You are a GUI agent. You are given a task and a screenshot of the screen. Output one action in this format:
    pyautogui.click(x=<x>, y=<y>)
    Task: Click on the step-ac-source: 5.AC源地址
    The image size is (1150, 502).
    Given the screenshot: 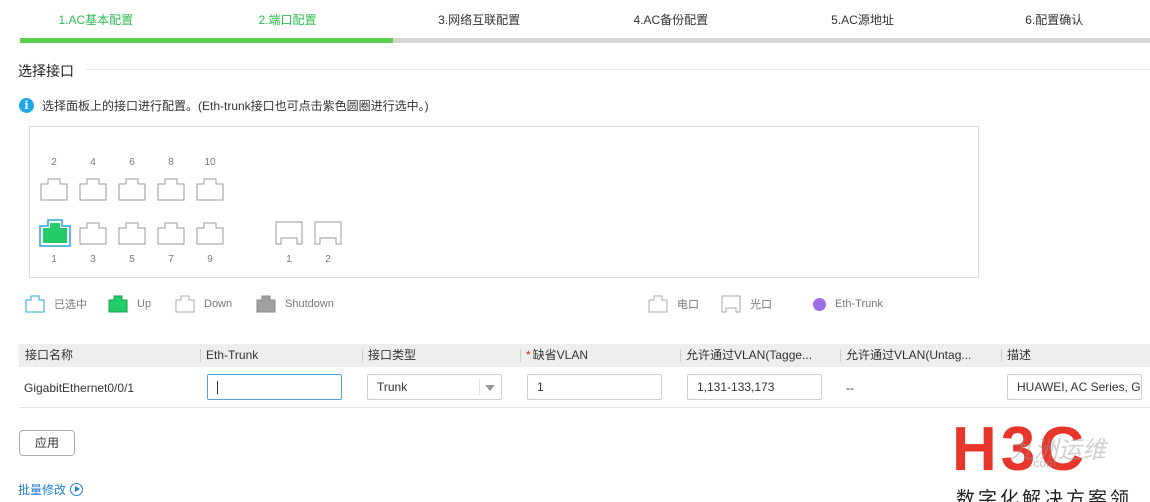 What is the action you would take?
    pyautogui.click(x=863, y=19)
    